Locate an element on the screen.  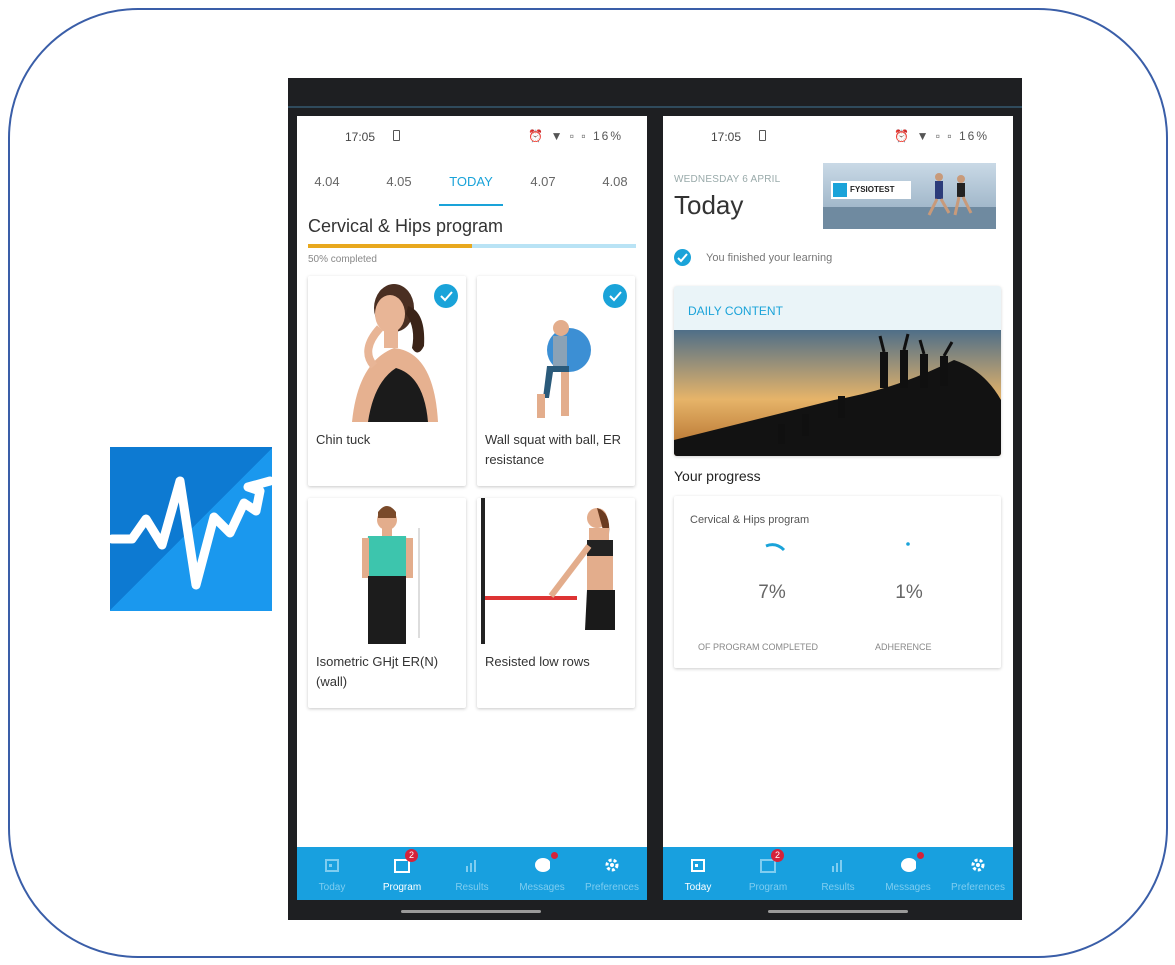
program-name: Cervical & Hips program is located at coordinates (750, 520).